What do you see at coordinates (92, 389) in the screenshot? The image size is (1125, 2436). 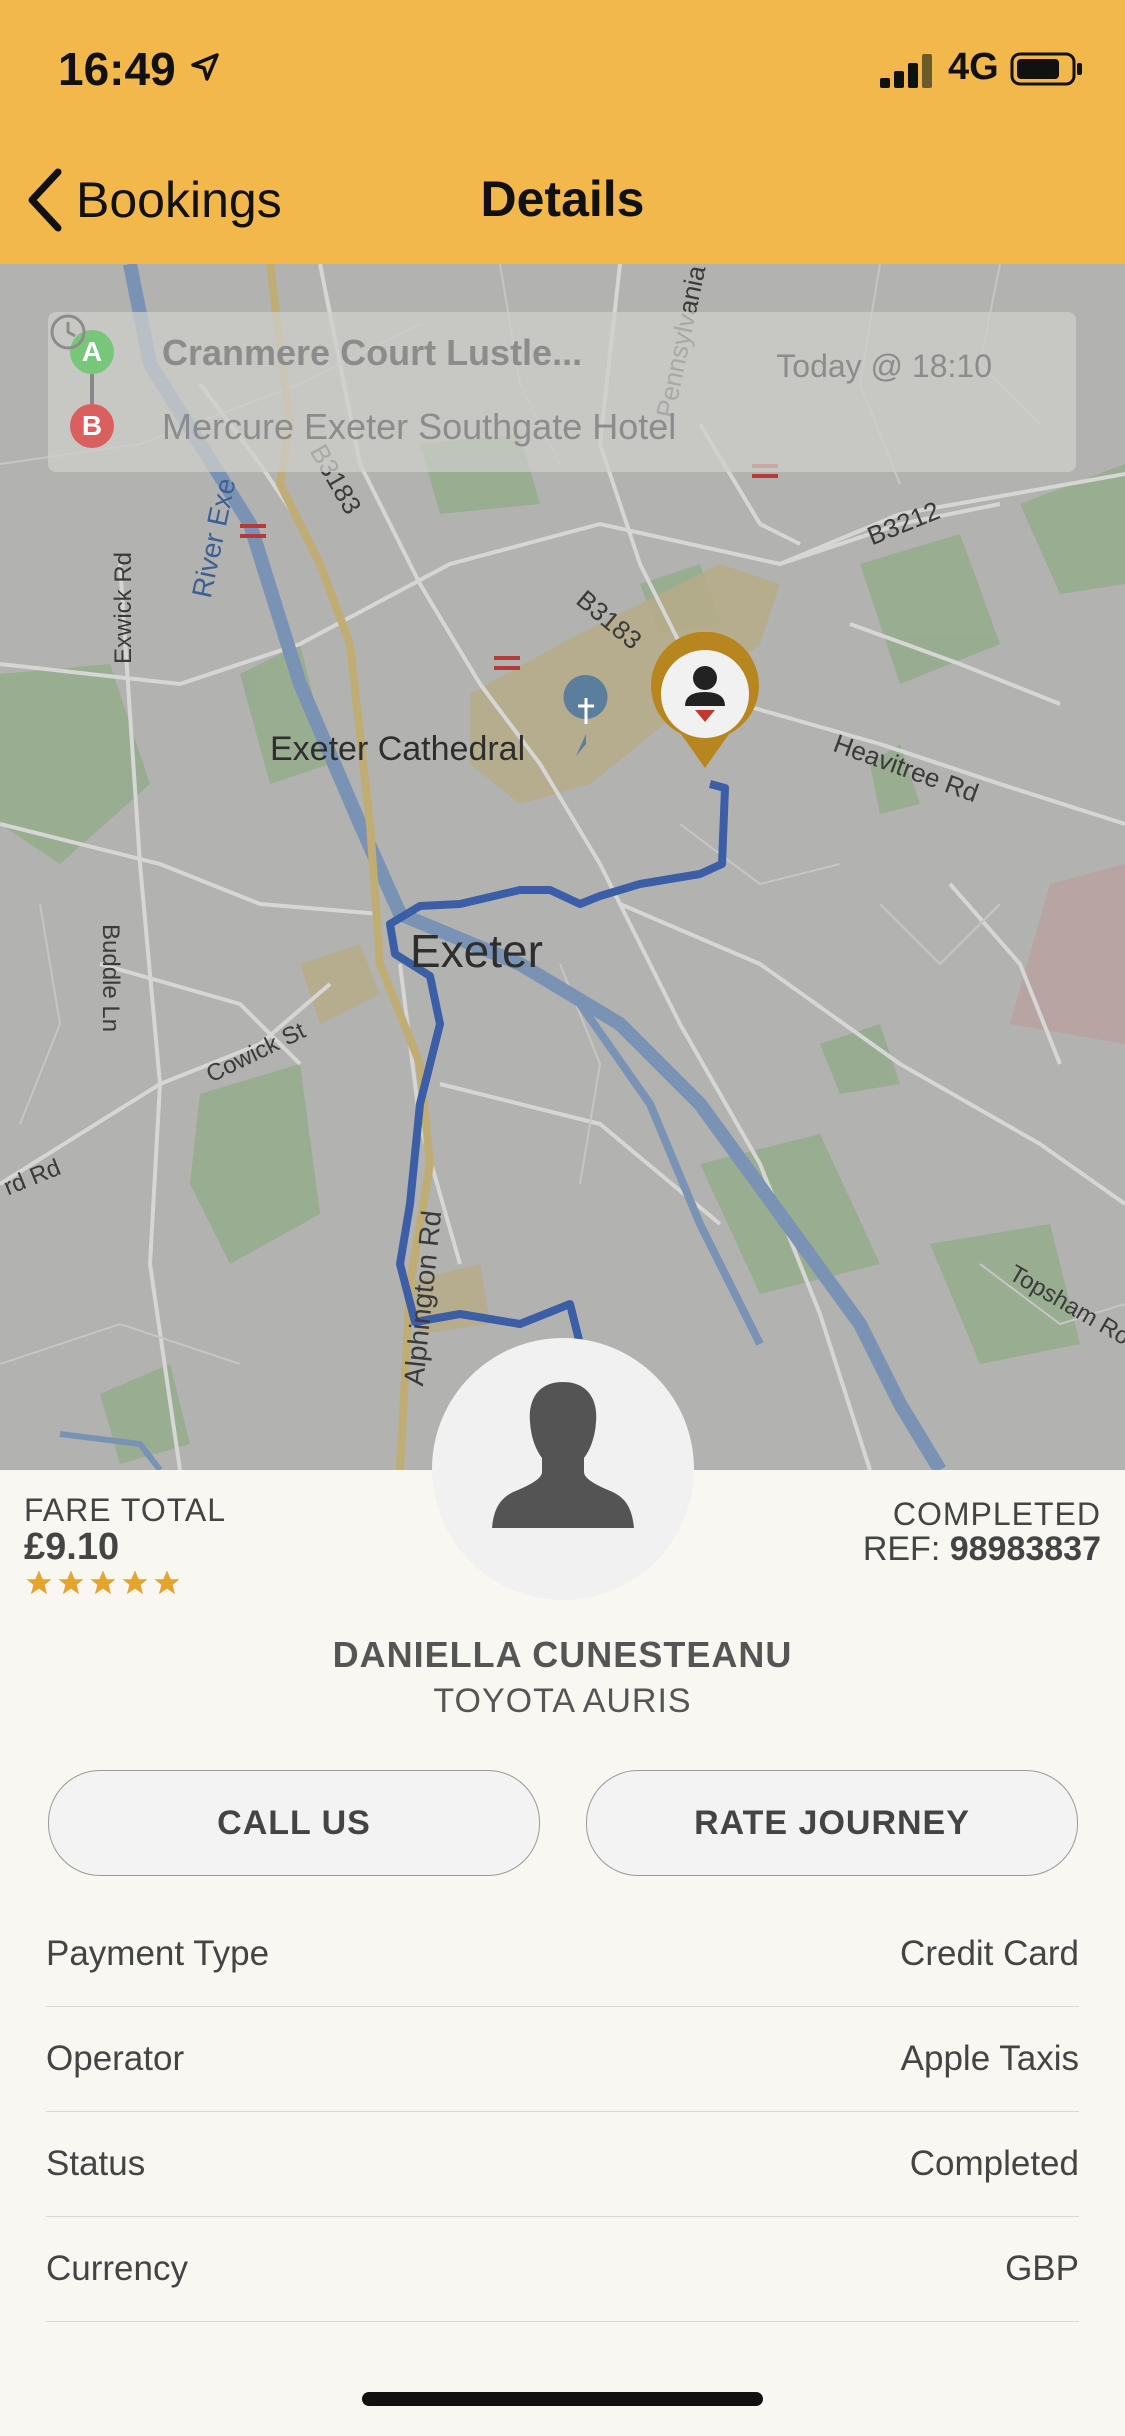 I see `route-connector` at bounding box center [92, 389].